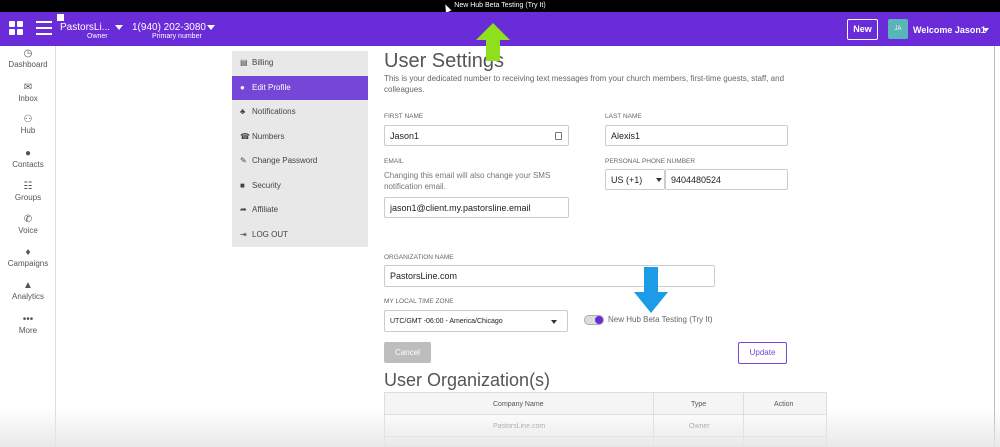 This screenshot has width=1000, height=447. What do you see at coordinates (949, 30) in the screenshot?
I see `welcome-user-menu: Welcome Jason1` at bounding box center [949, 30].